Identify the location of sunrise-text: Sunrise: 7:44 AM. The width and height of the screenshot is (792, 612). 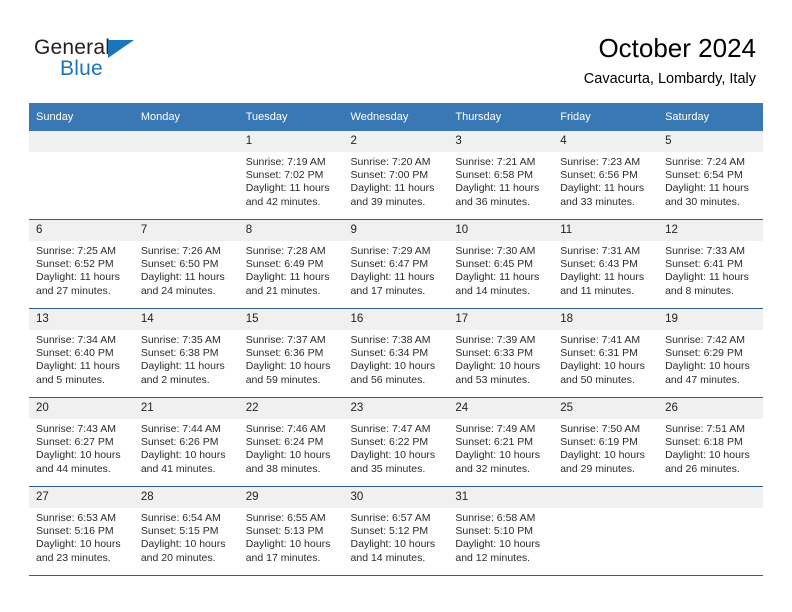
(180, 429).